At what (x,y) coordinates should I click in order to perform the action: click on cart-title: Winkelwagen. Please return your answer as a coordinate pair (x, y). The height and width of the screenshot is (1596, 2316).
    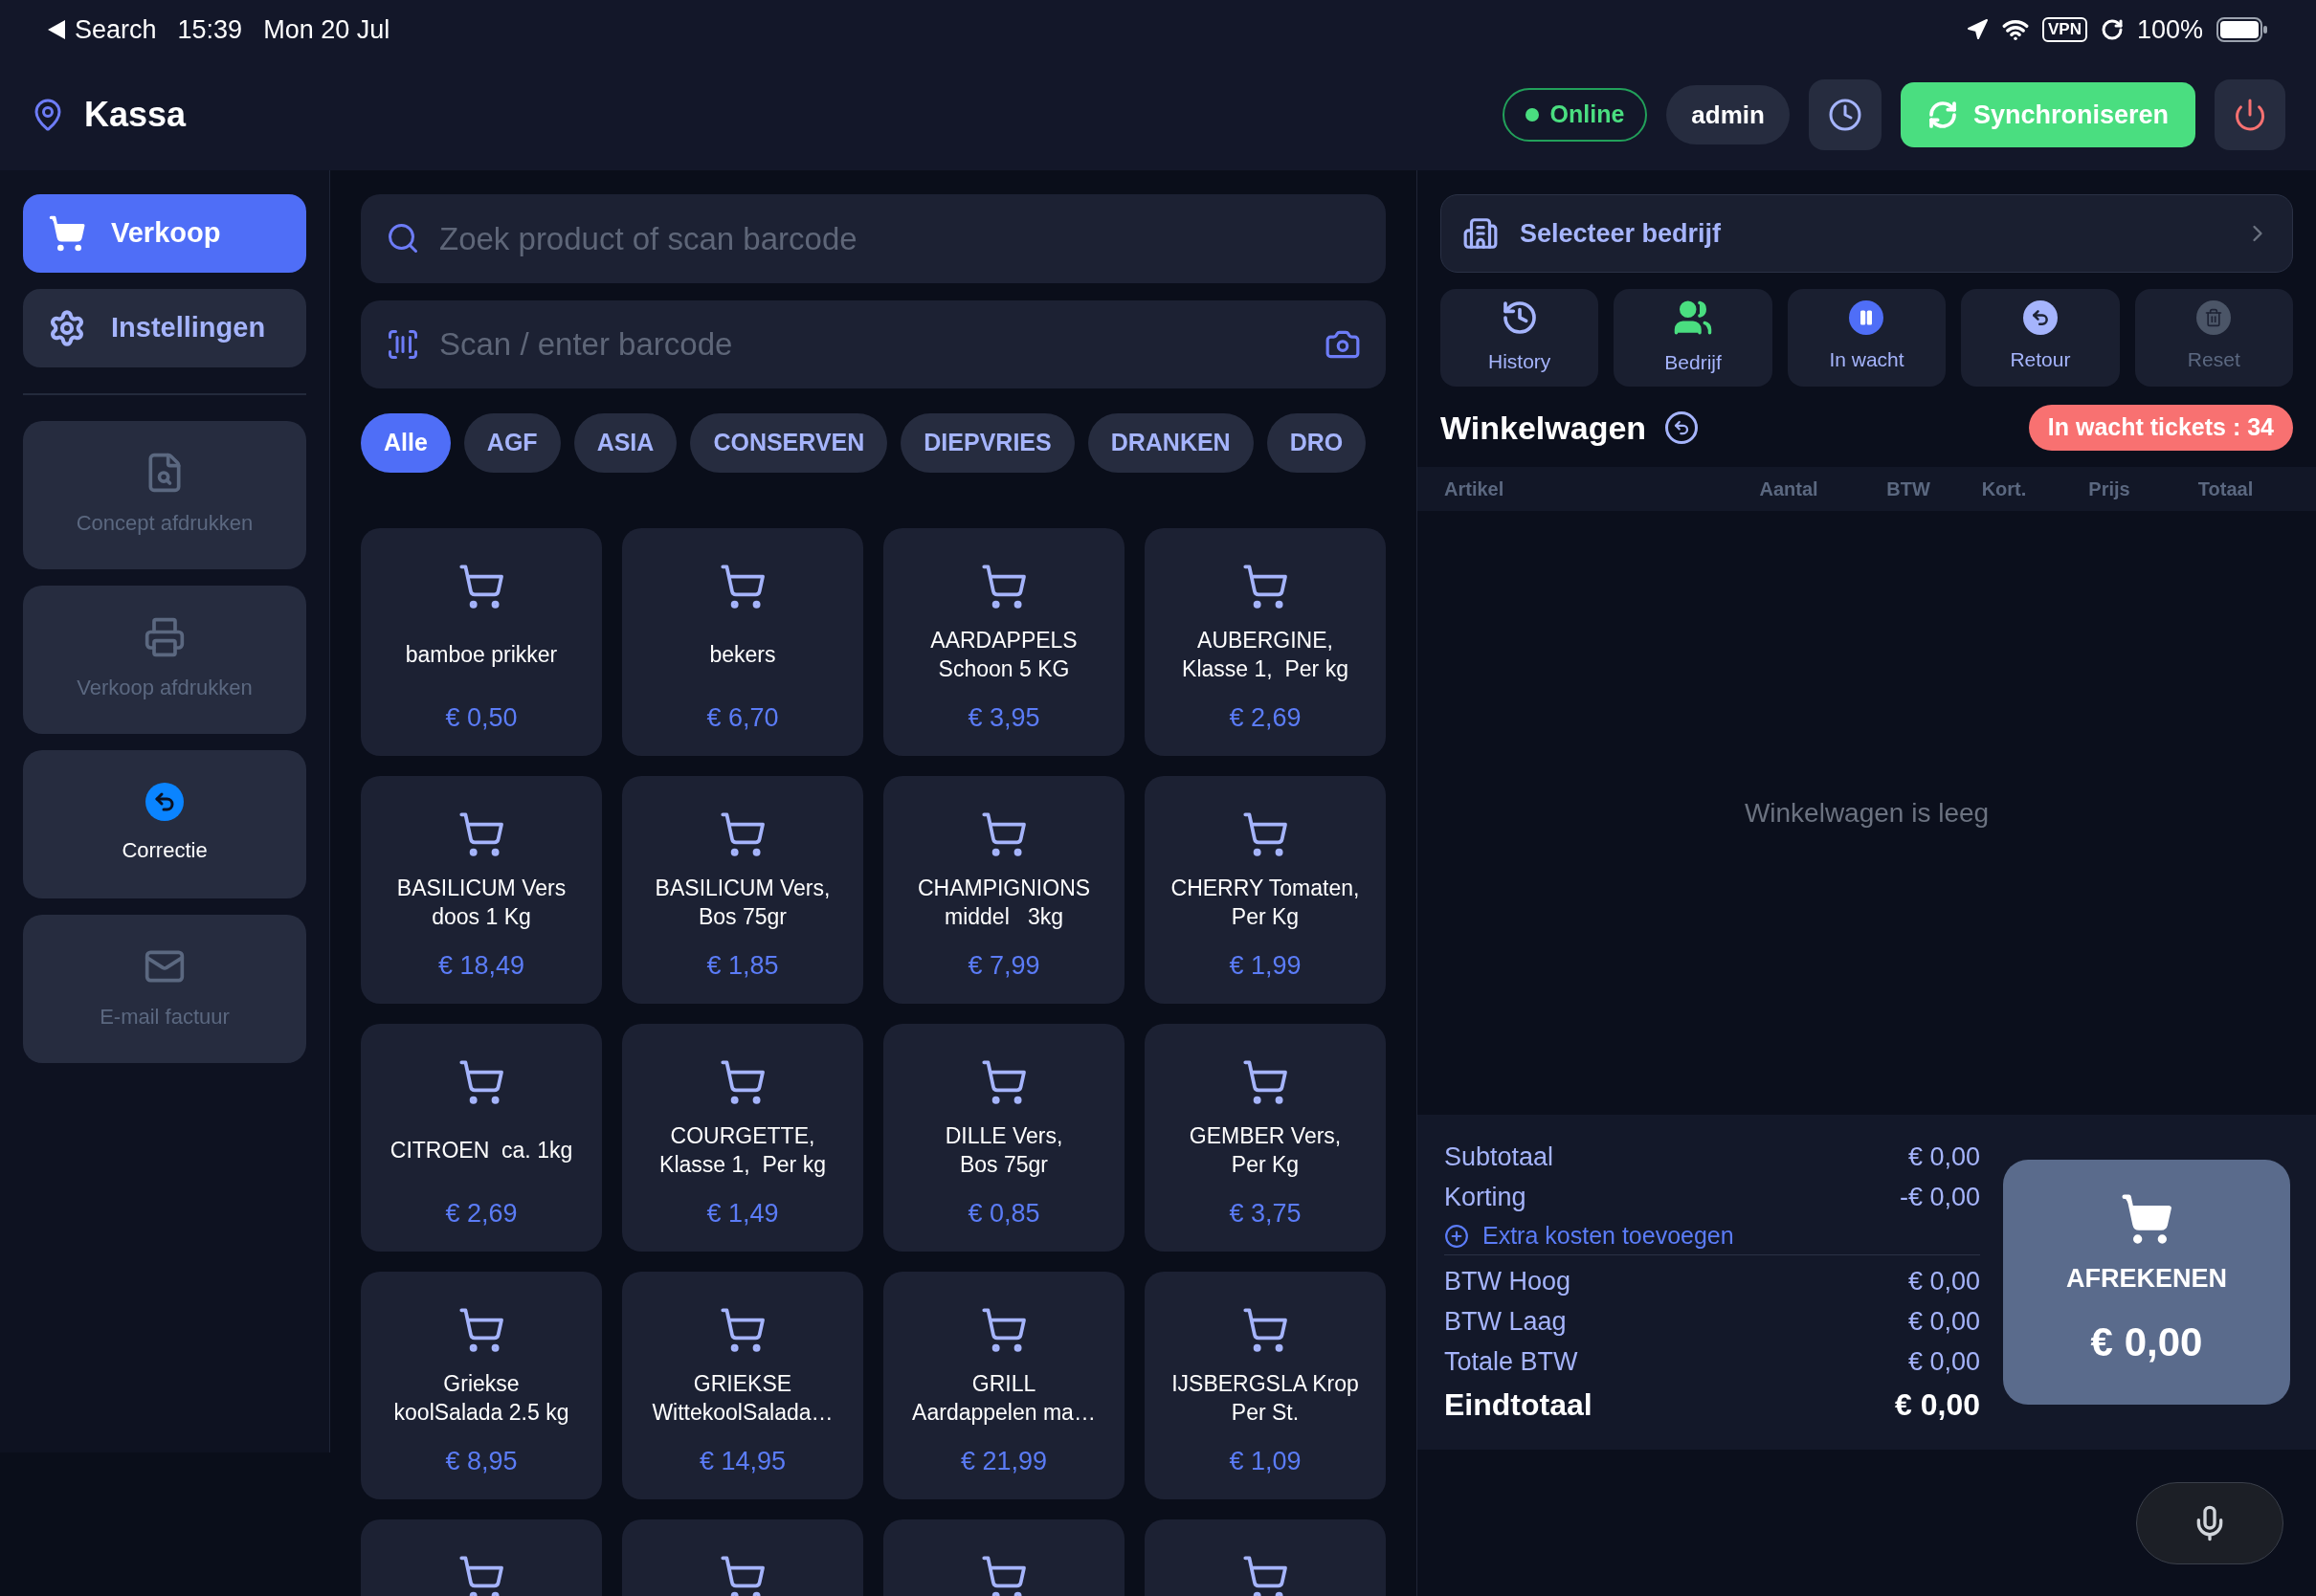
    Looking at the image, I should click on (1544, 428).